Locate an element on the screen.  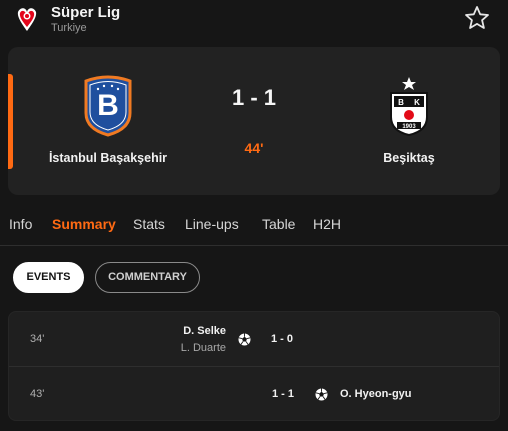
tab-summary: Summary is located at coordinates (84, 224).